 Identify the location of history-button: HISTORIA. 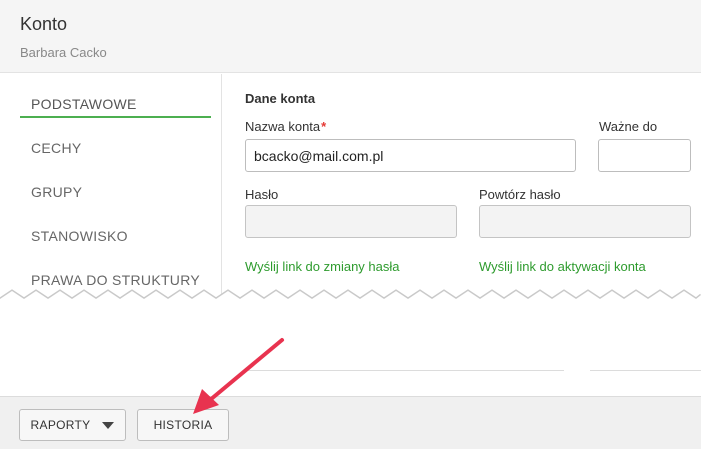
(183, 425).